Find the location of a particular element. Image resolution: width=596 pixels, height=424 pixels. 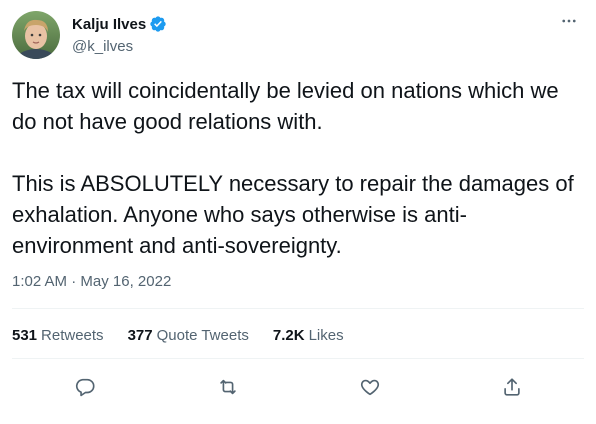

share-button is located at coordinates (512, 387).